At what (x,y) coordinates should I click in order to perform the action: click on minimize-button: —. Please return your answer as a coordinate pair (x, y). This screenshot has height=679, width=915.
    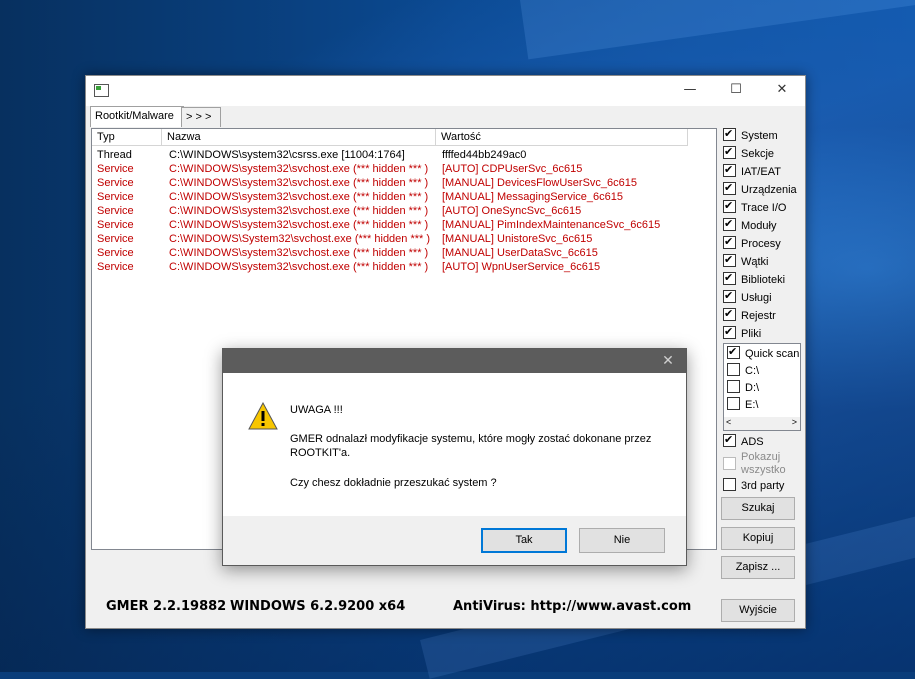
    Looking at the image, I should click on (690, 91).